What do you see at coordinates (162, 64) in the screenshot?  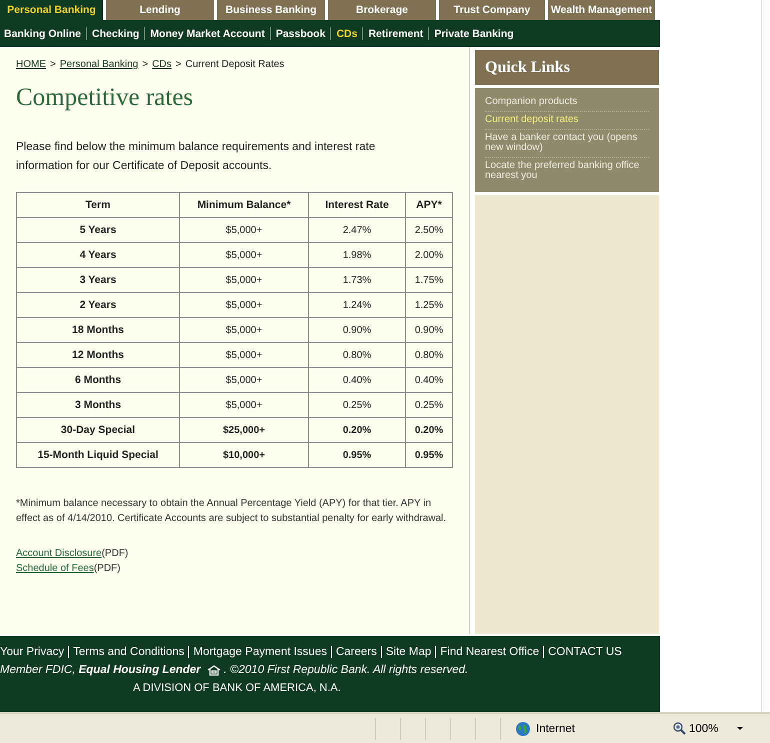 I see `breadcrumb-link: CDs` at bounding box center [162, 64].